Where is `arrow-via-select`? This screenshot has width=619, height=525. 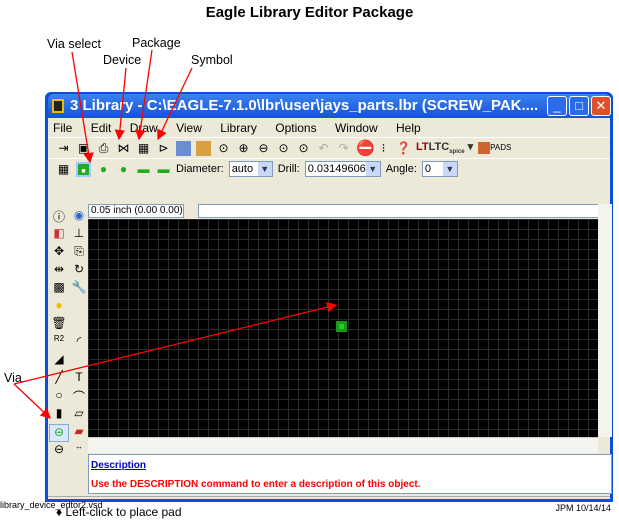
arrow-via-select is located at coordinates (82, 107).